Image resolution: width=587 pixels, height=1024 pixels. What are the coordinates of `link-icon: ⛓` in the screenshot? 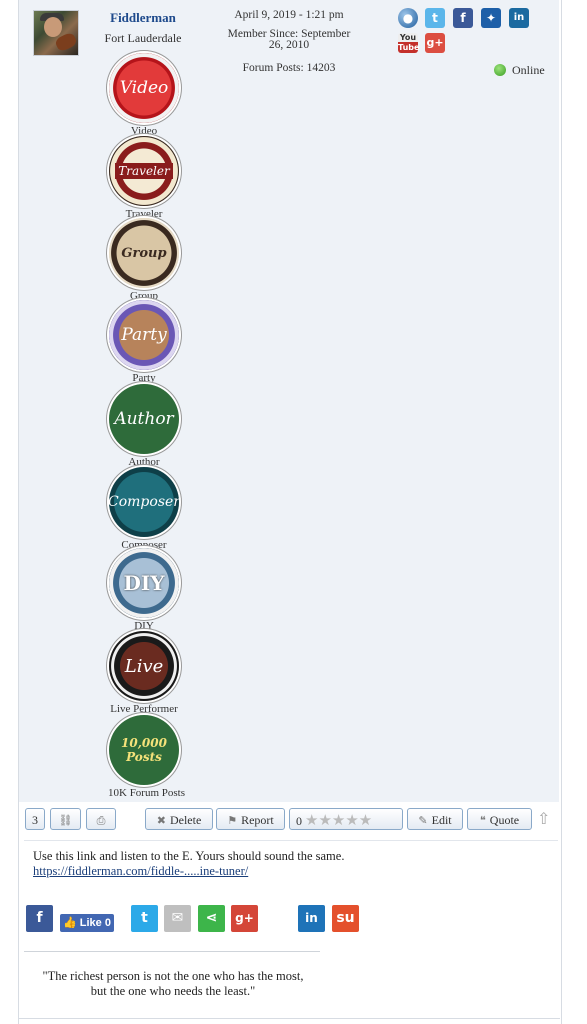 It's located at (65, 820).